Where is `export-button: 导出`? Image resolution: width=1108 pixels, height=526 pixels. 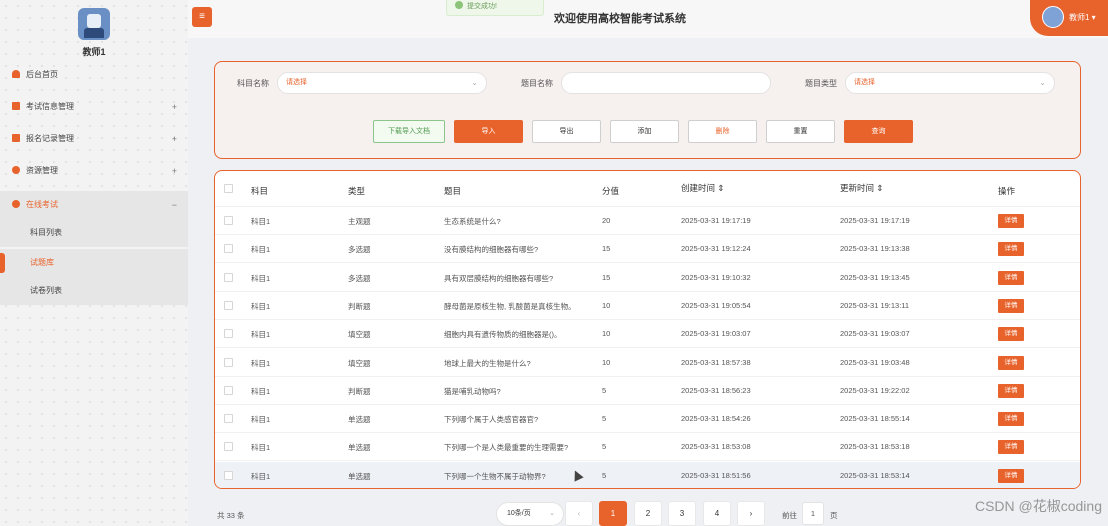 export-button: 导出 is located at coordinates (566, 131).